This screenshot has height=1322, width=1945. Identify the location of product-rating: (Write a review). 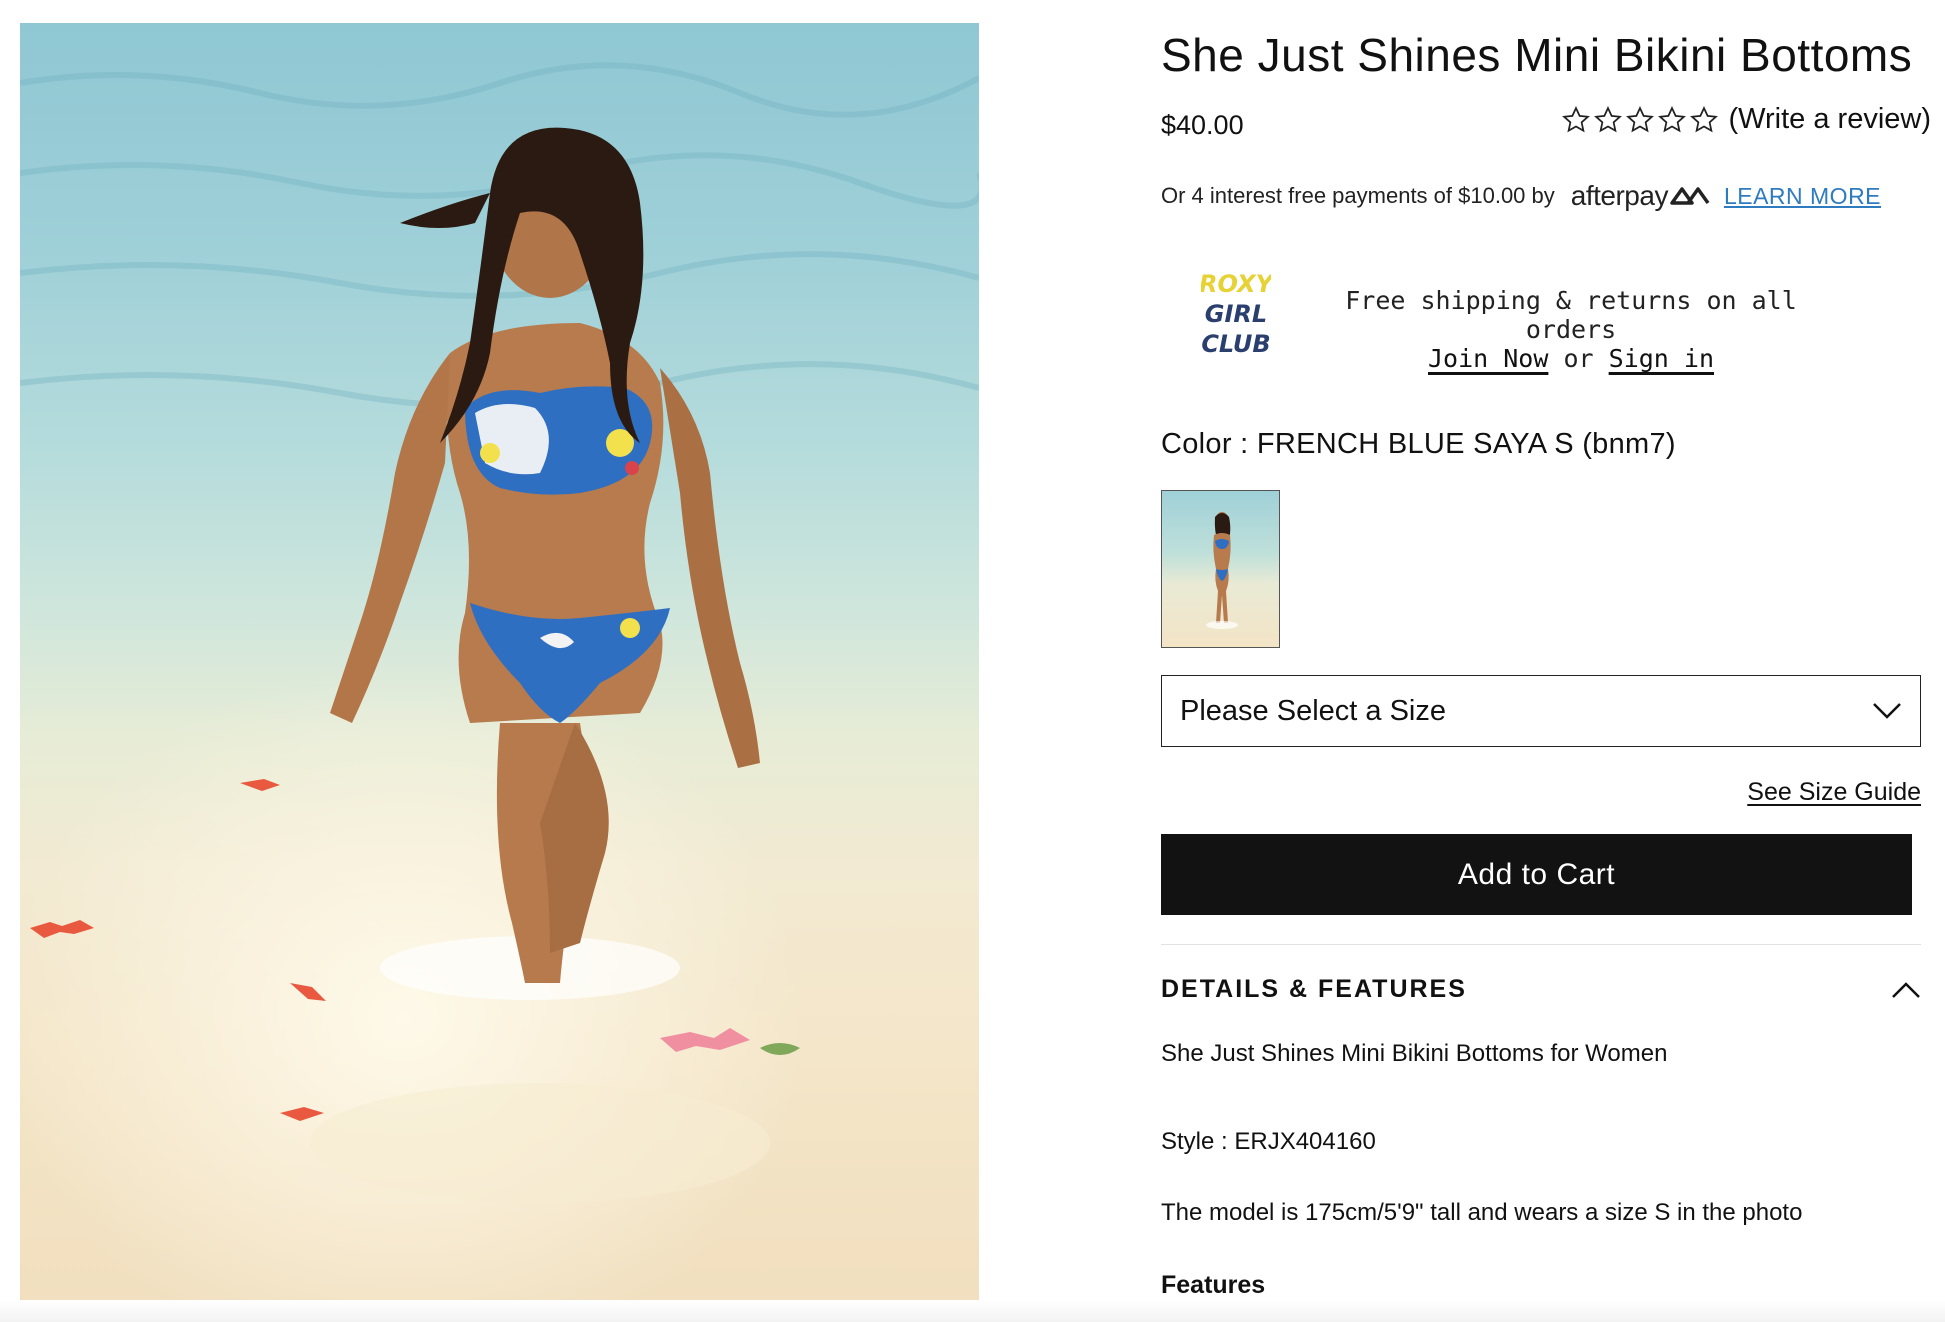
(1746, 119).